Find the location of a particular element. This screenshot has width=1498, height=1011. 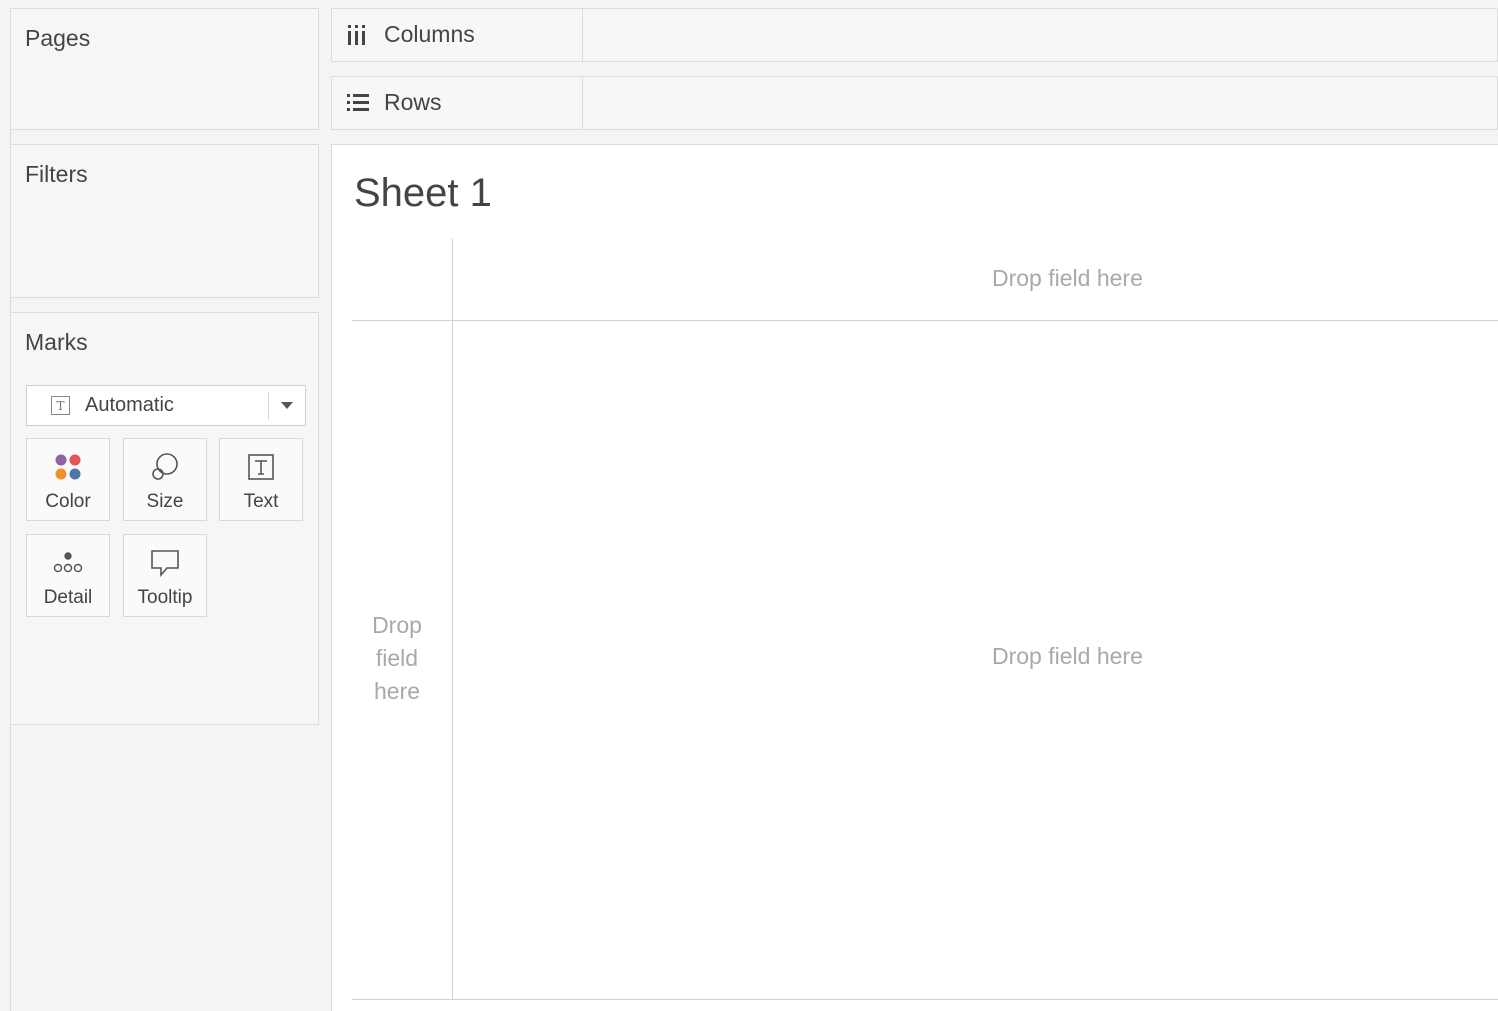

tooltip-label: Tooltip is located at coordinates (165, 597).